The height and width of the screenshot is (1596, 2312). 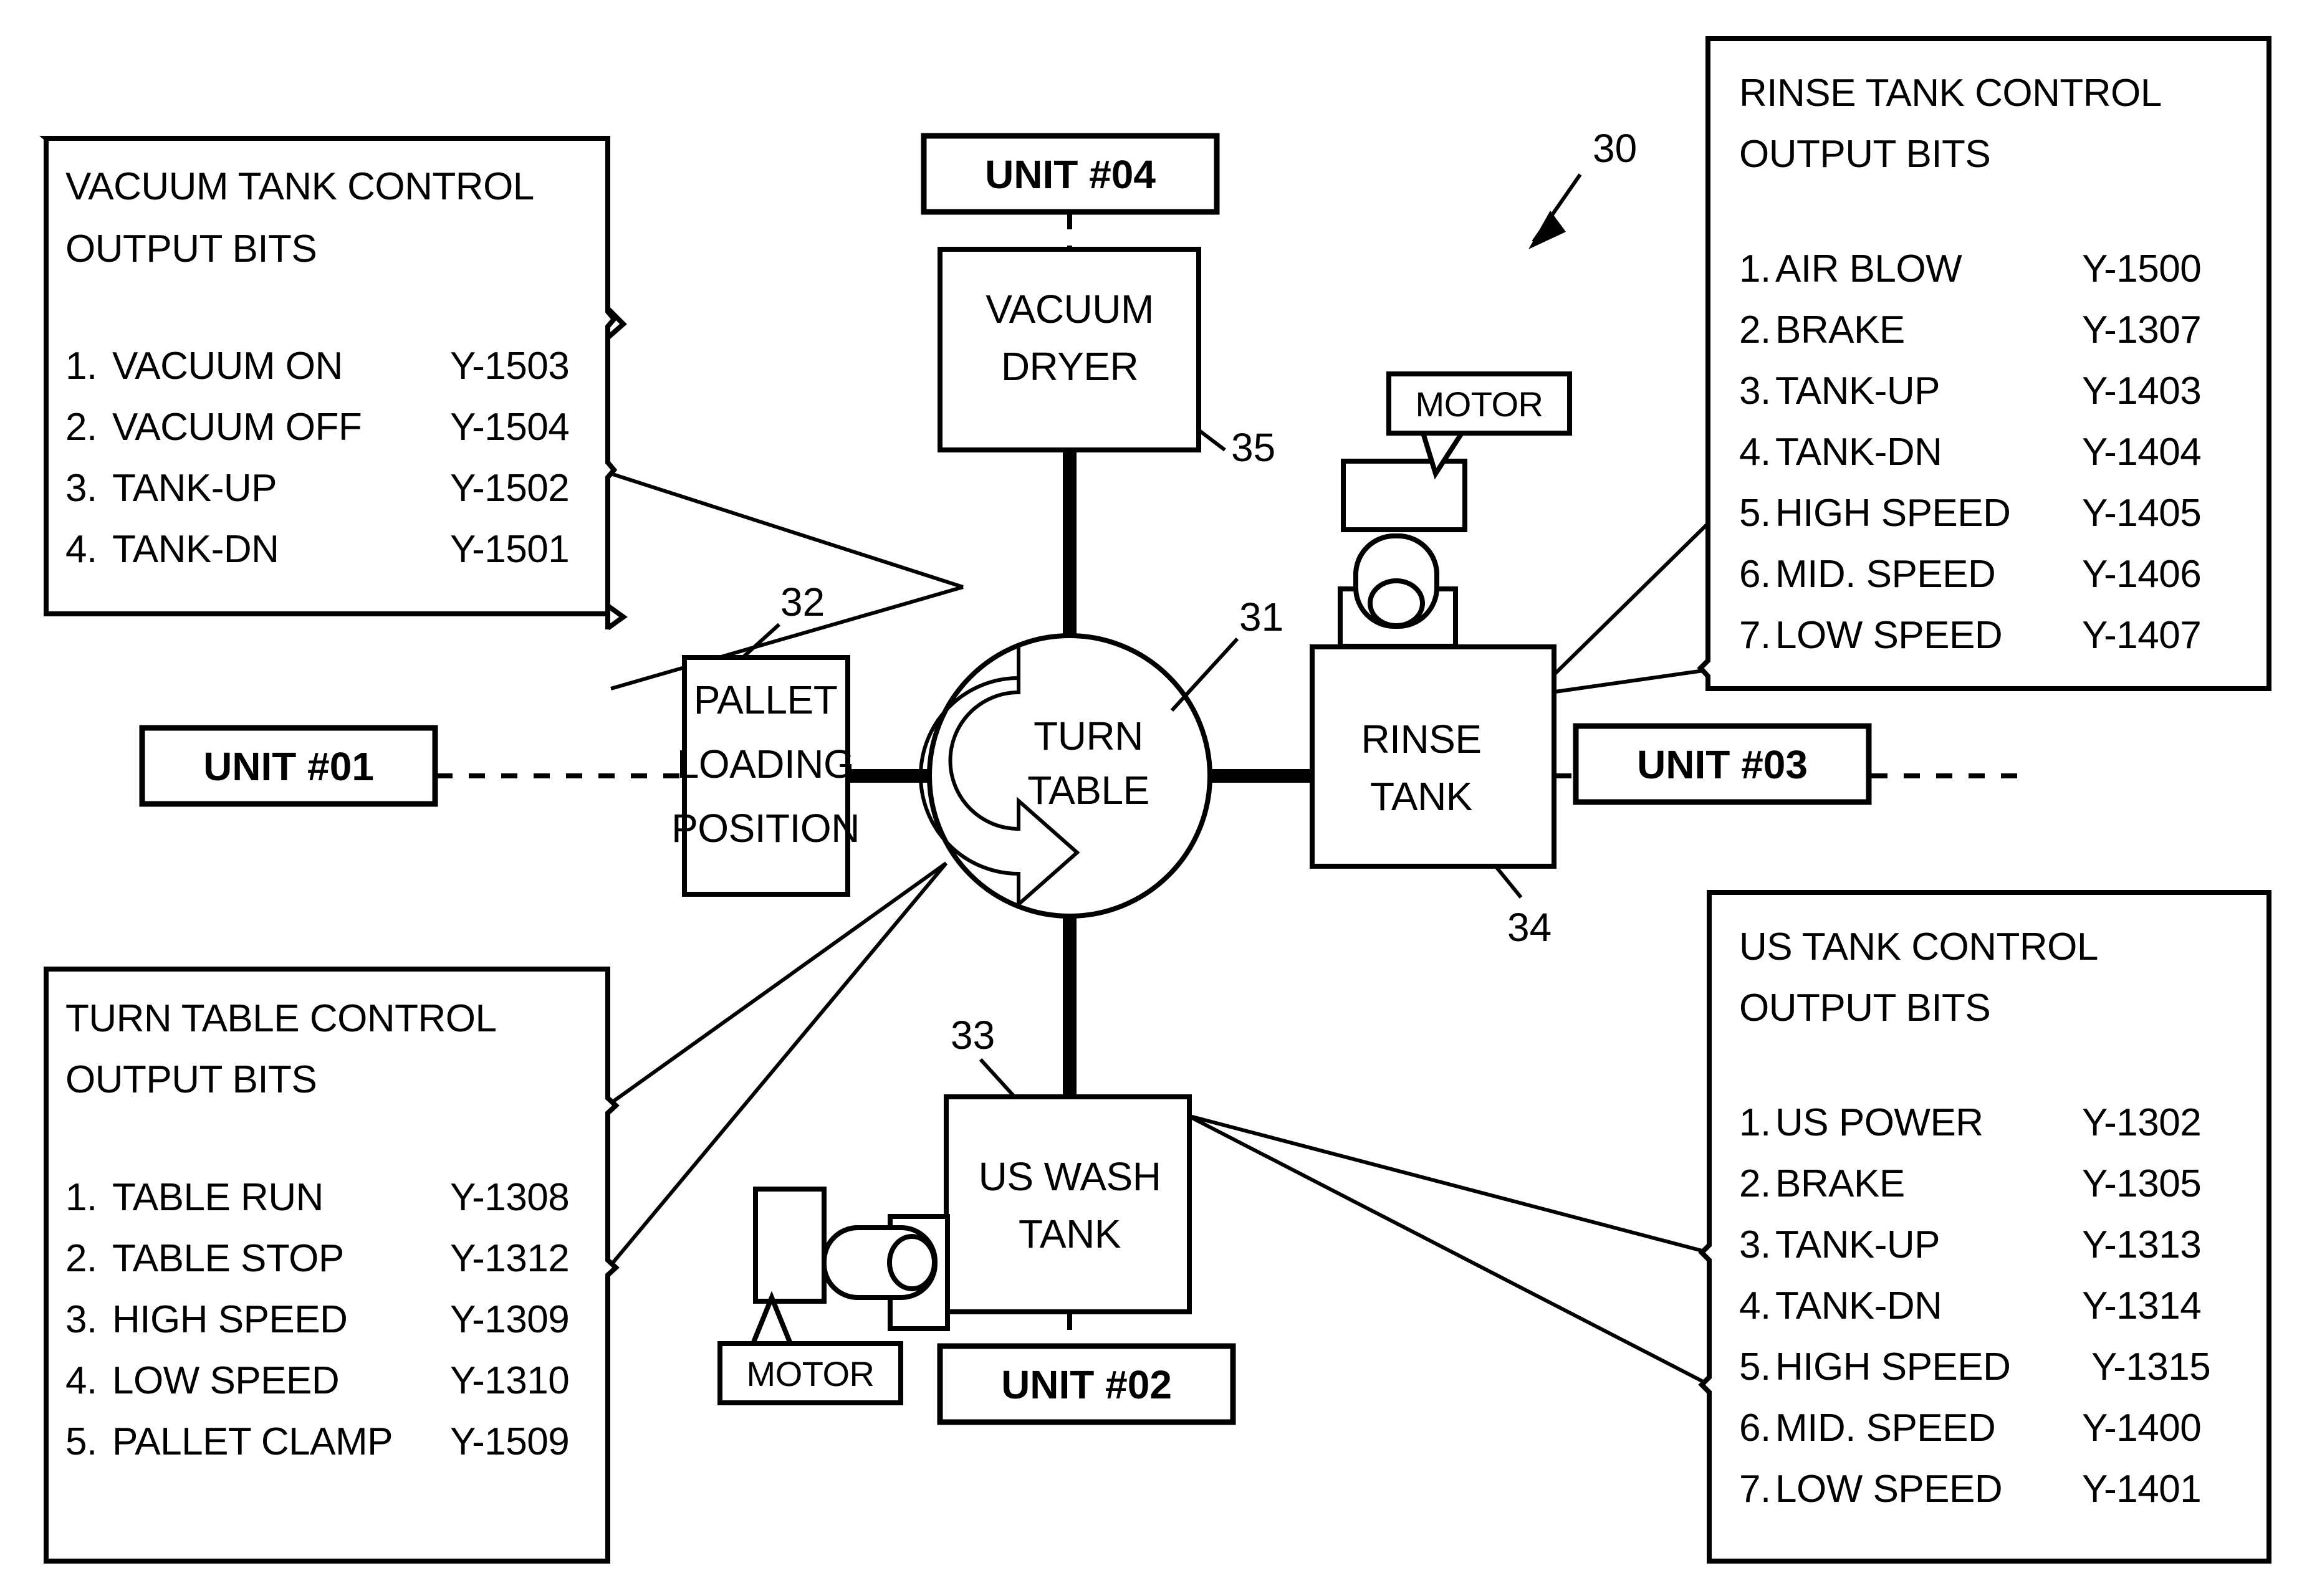 What do you see at coordinates (765, 828) in the screenshot?
I see `pallet-label-line3: POSITION` at bounding box center [765, 828].